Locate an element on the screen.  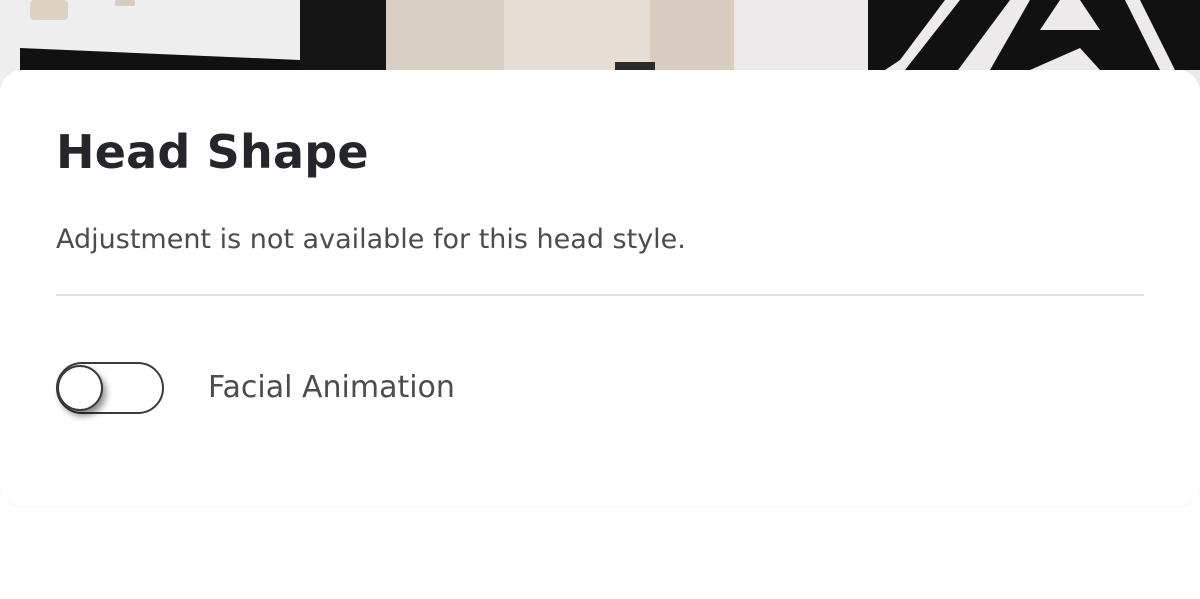
toggle-knob is located at coordinates (80, 388).